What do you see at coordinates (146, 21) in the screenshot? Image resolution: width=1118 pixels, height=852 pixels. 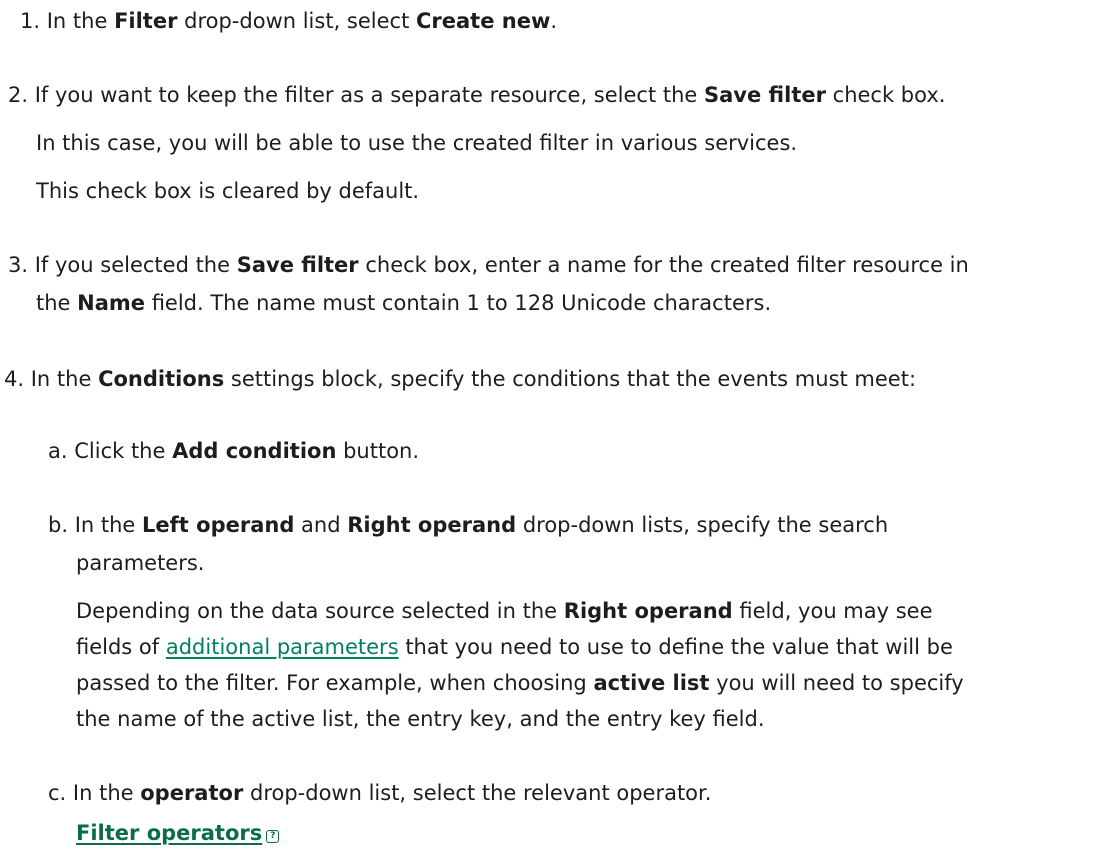 I see `ui-term-filter: Filter` at bounding box center [146, 21].